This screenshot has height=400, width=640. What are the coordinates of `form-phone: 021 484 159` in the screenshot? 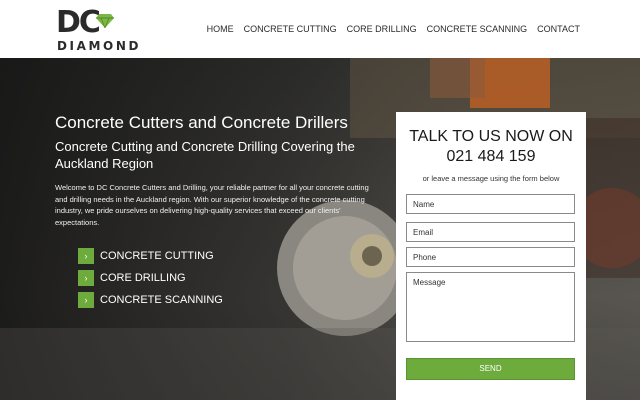 It's located at (491, 157).